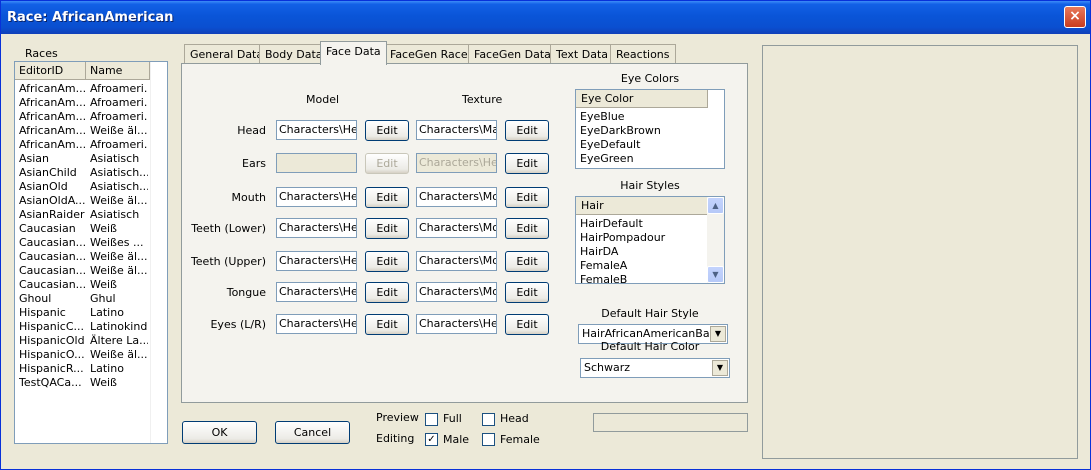 The image size is (1091, 470). I want to click on tab-reactions: Reactions, so click(643, 54).